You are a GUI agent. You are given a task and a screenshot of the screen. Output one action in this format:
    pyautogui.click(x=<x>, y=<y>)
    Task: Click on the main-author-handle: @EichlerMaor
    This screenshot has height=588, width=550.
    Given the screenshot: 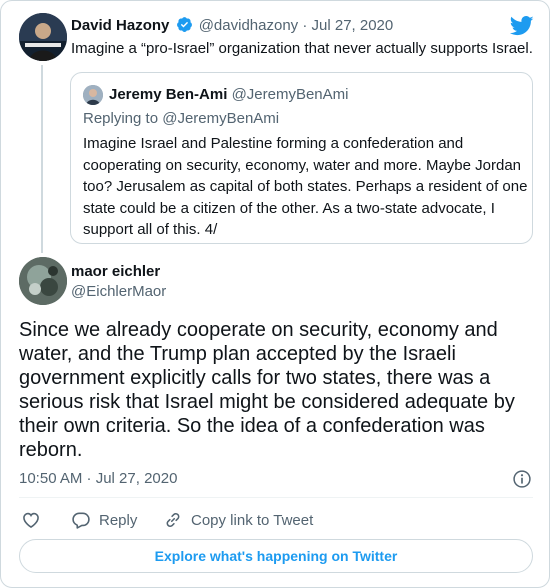 What is the action you would take?
    pyautogui.click(x=118, y=292)
    